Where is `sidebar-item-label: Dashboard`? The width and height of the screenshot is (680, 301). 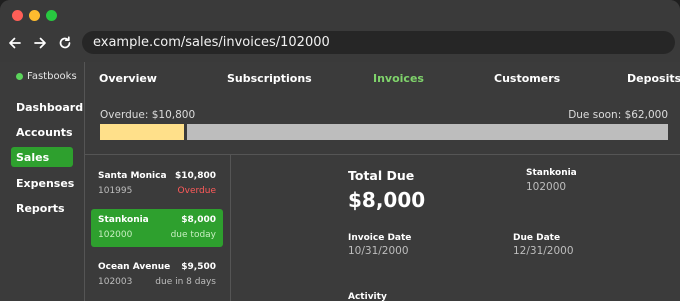
sidebar-item-label: Dashboard is located at coordinates (50, 107).